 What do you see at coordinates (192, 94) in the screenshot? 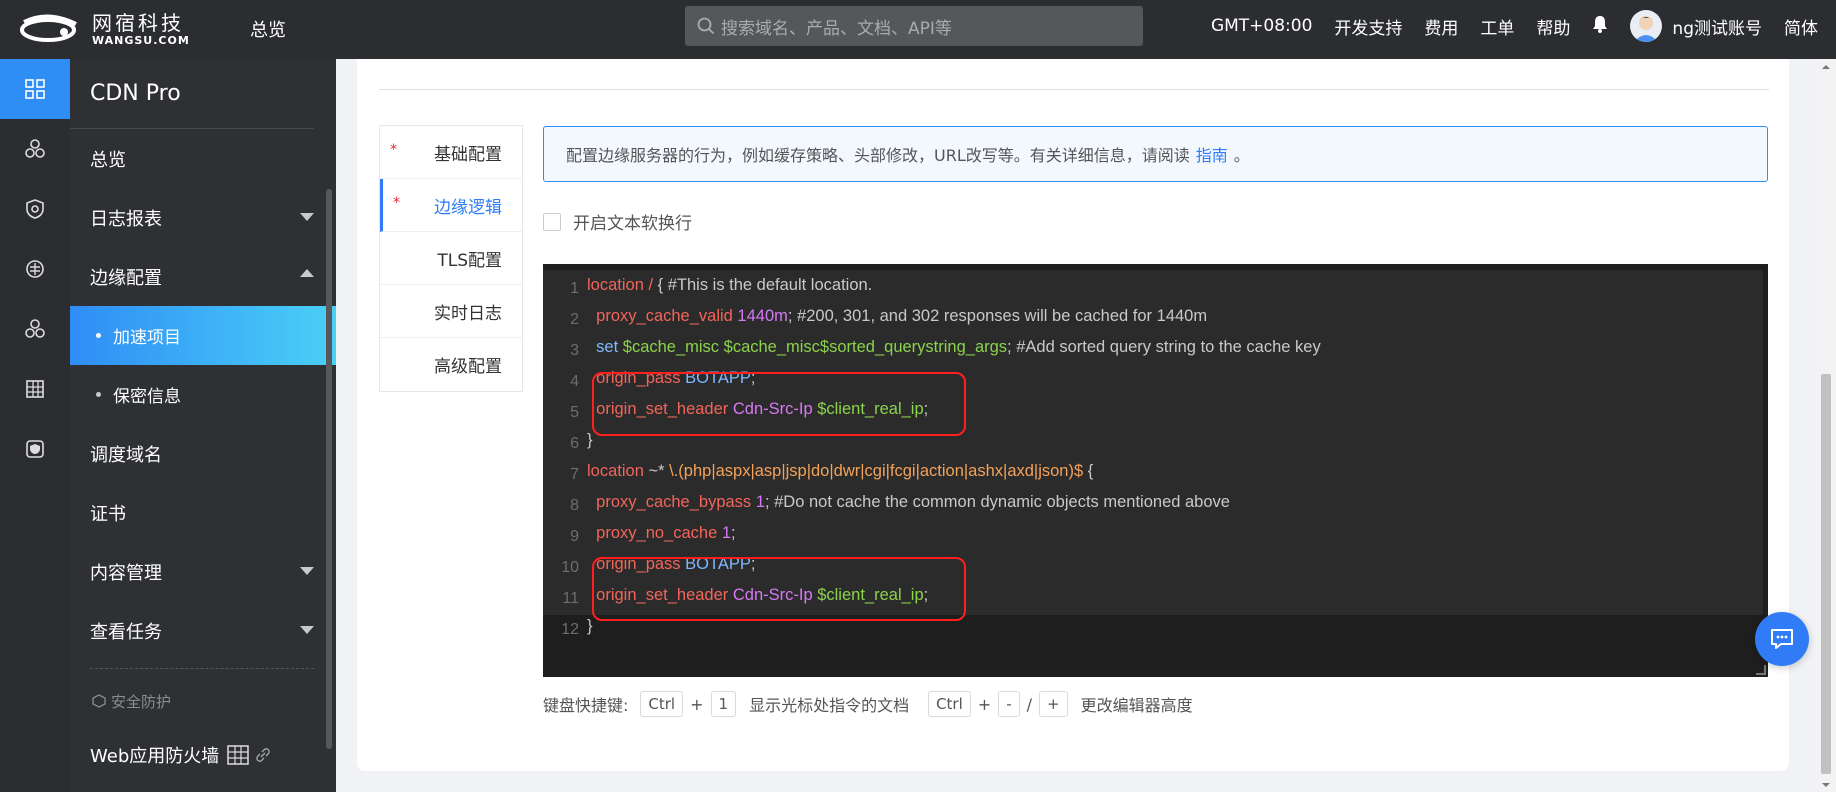
I see `sidebar-title: CDN Pro` at bounding box center [192, 94].